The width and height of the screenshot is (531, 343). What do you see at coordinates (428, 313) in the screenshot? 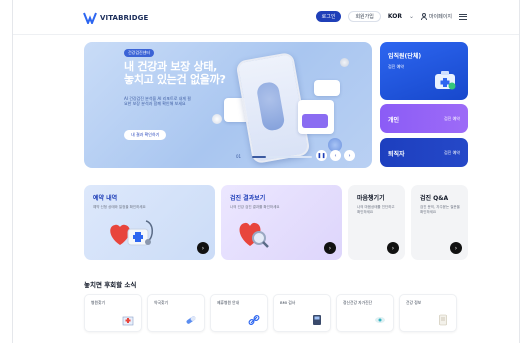
I see `tile-health-info: 건강 정보` at bounding box center [428, 313].